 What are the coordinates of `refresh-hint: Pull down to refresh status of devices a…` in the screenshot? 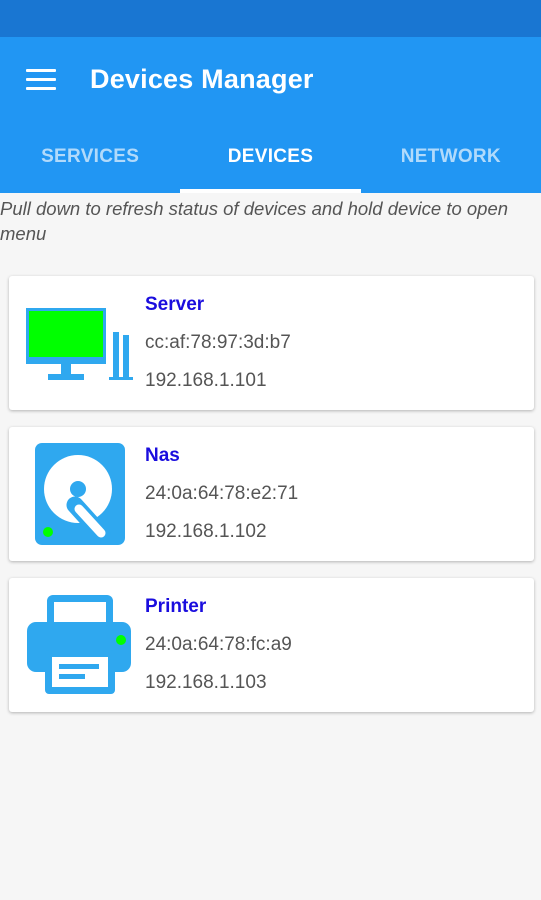 It's located at (254, 221).